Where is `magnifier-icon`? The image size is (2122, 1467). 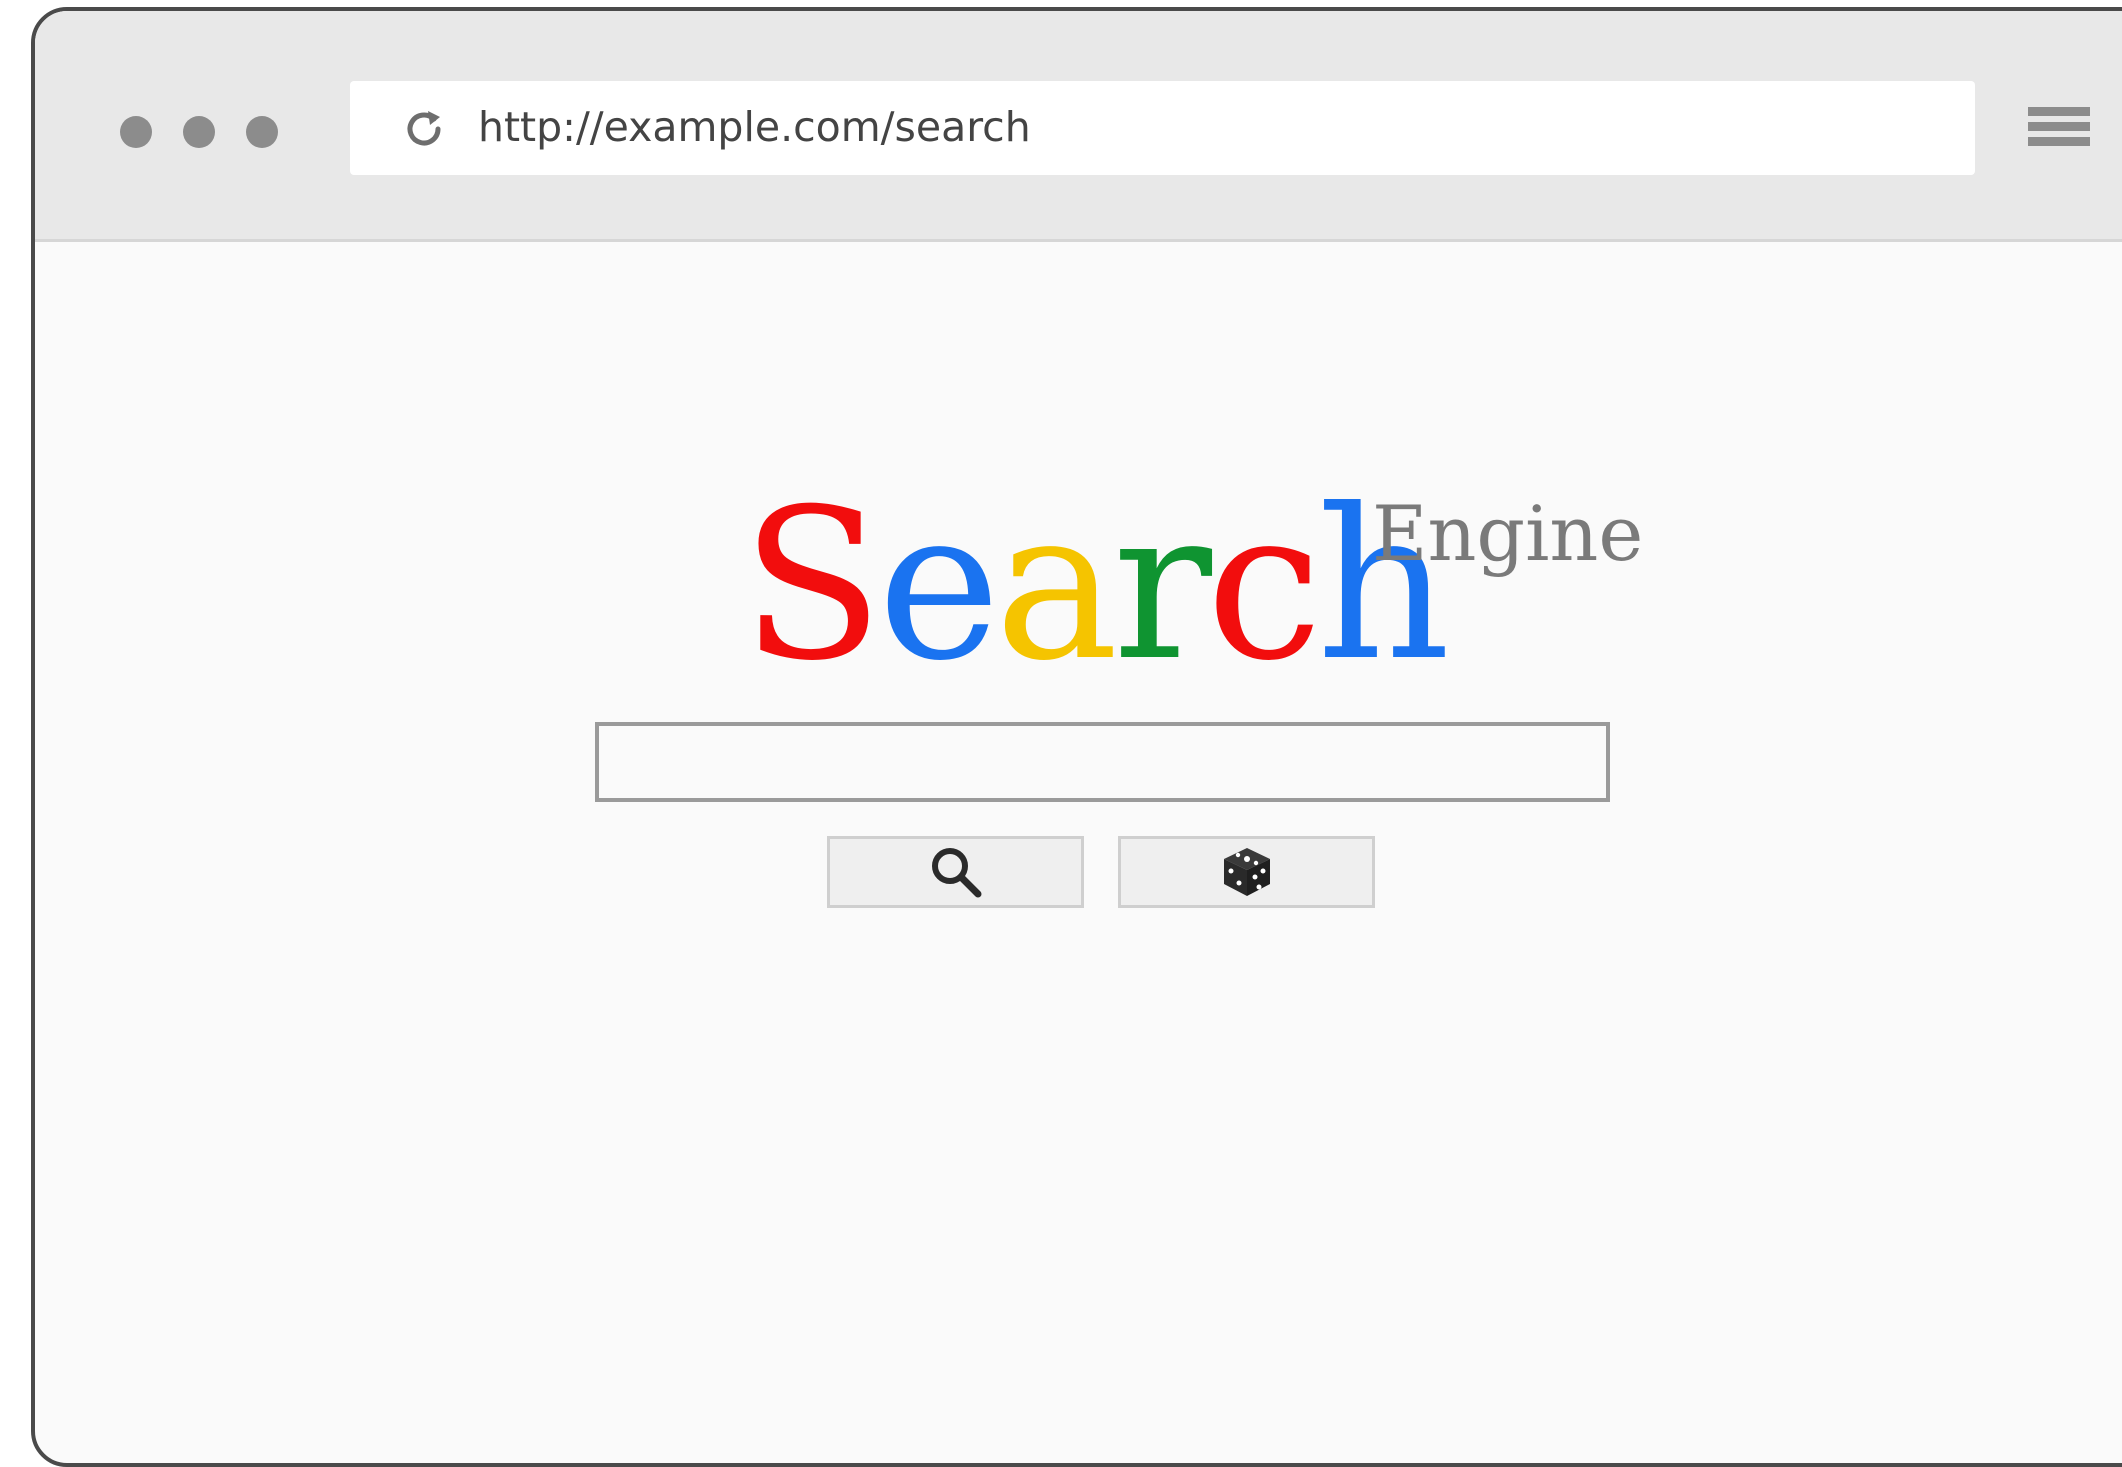 magnifier-icon is located at coordinates (956, 873).